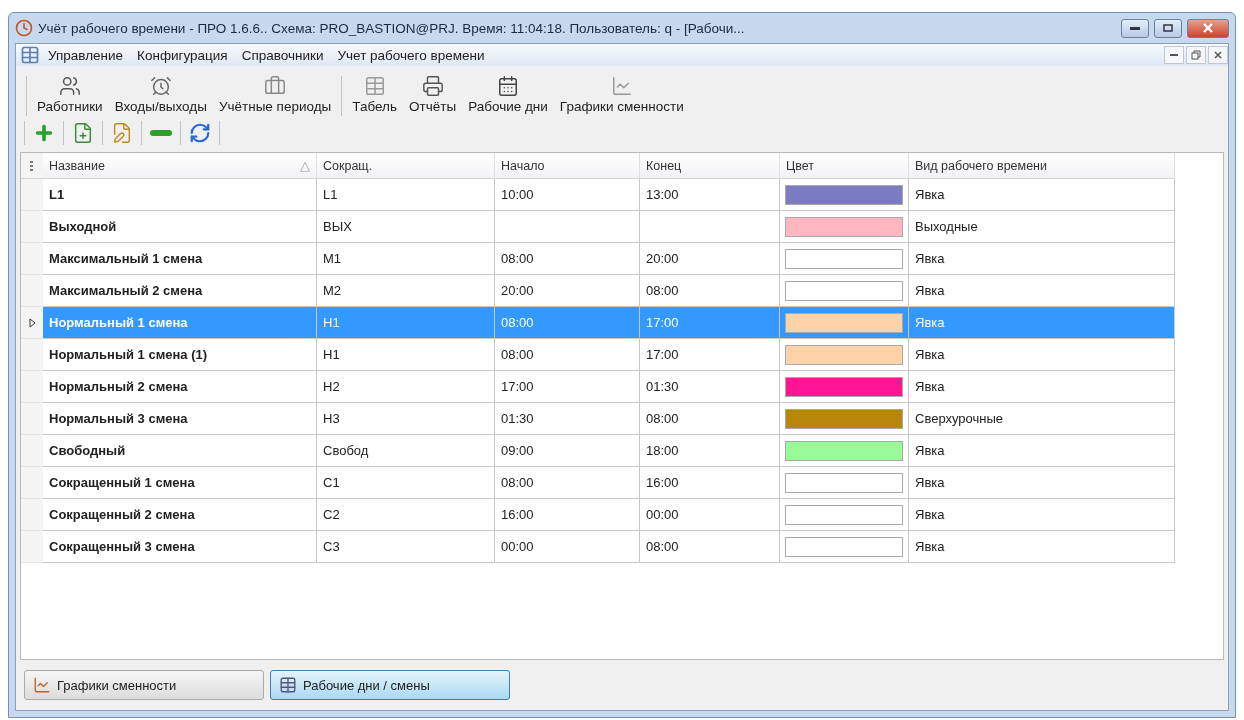  Describe the element at coordinates (180, 227) in the screenshot. I see `table-cell: Выходной` at that location.